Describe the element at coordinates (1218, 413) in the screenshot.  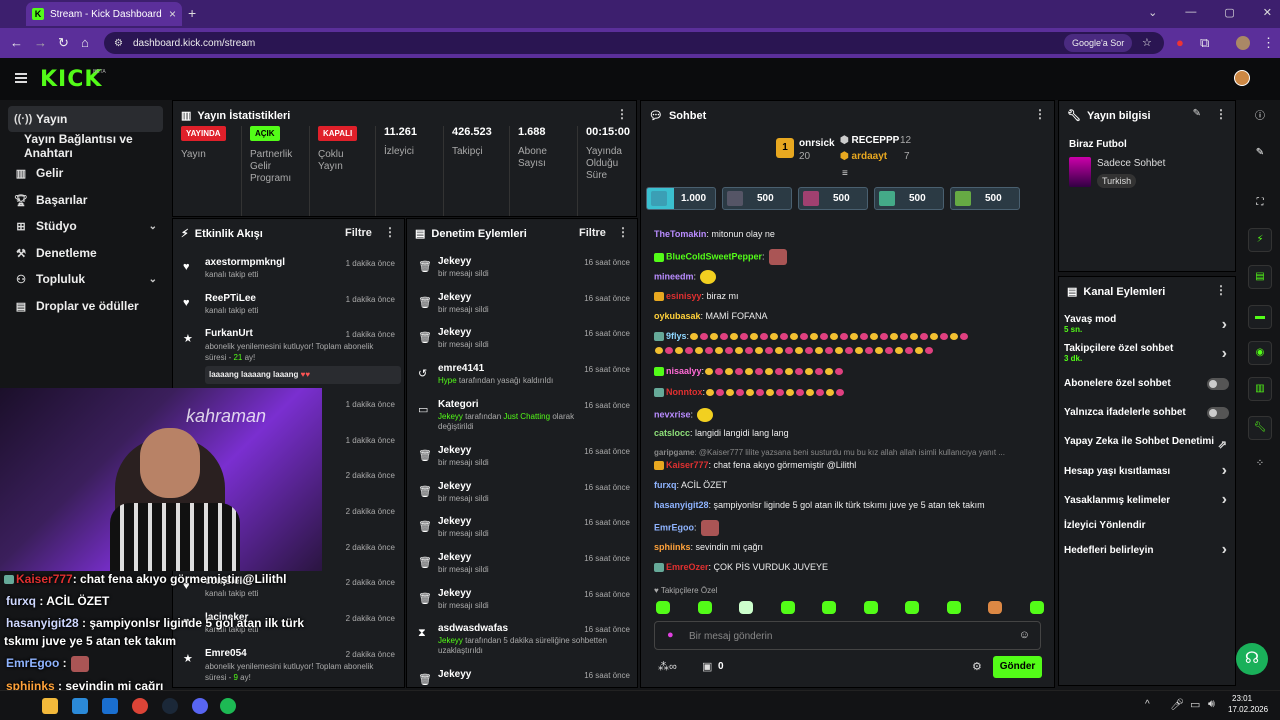
I see `toggle-switch` at that location.